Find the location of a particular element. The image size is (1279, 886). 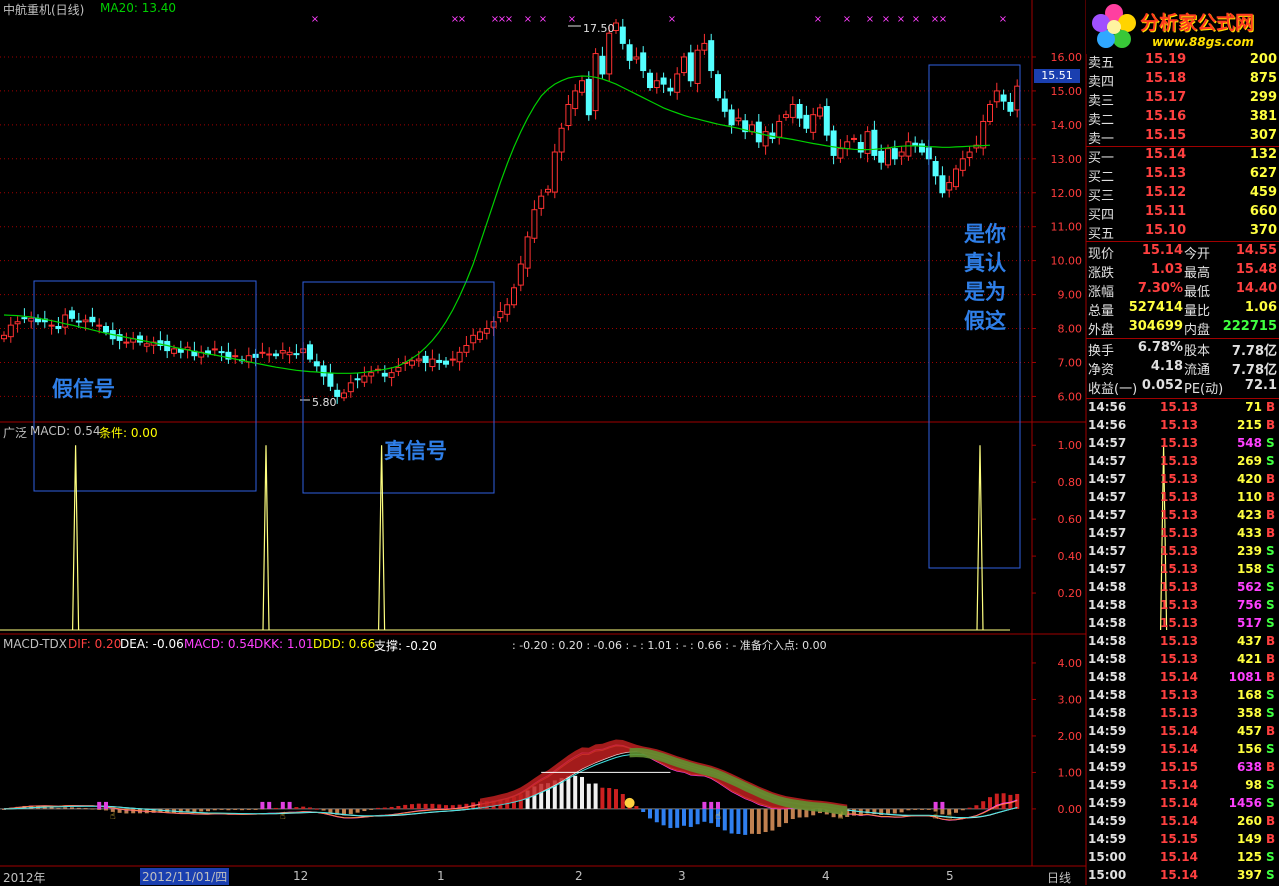

stat-value: 4.18 is located at coordinates (1166, 366).